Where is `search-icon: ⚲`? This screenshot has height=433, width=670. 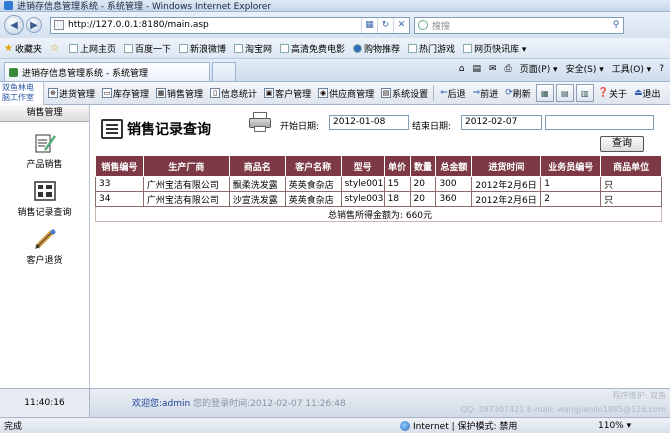
search-icon: ⚲ is located at coordinates (616, 25).